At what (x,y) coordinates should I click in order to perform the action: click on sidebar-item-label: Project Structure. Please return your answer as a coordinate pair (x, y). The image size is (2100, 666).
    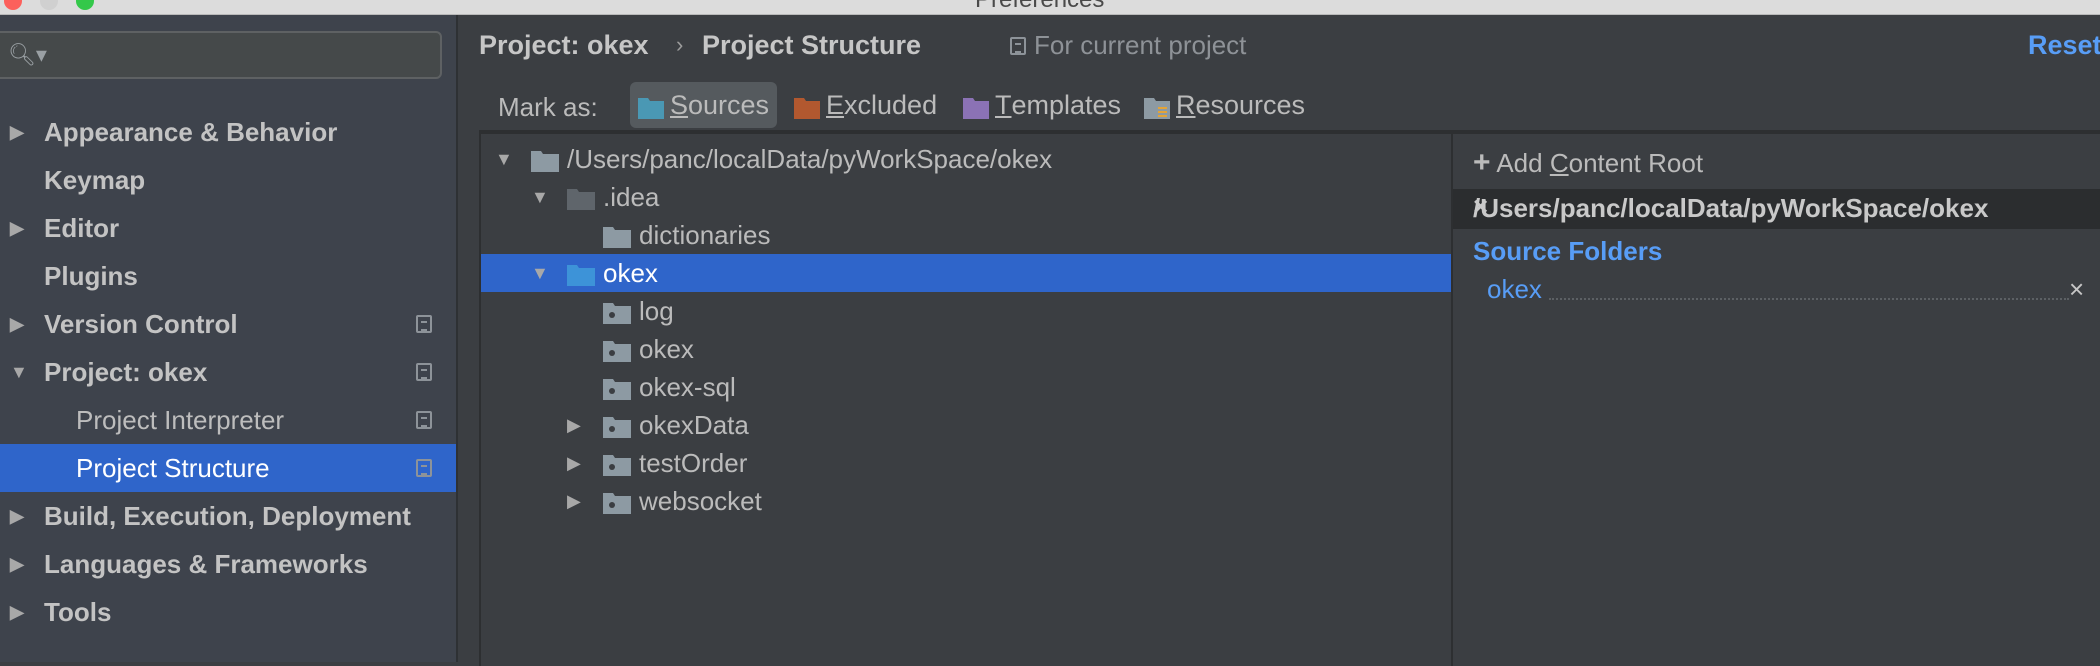
    Looking at the image, I should click on (173, 467).